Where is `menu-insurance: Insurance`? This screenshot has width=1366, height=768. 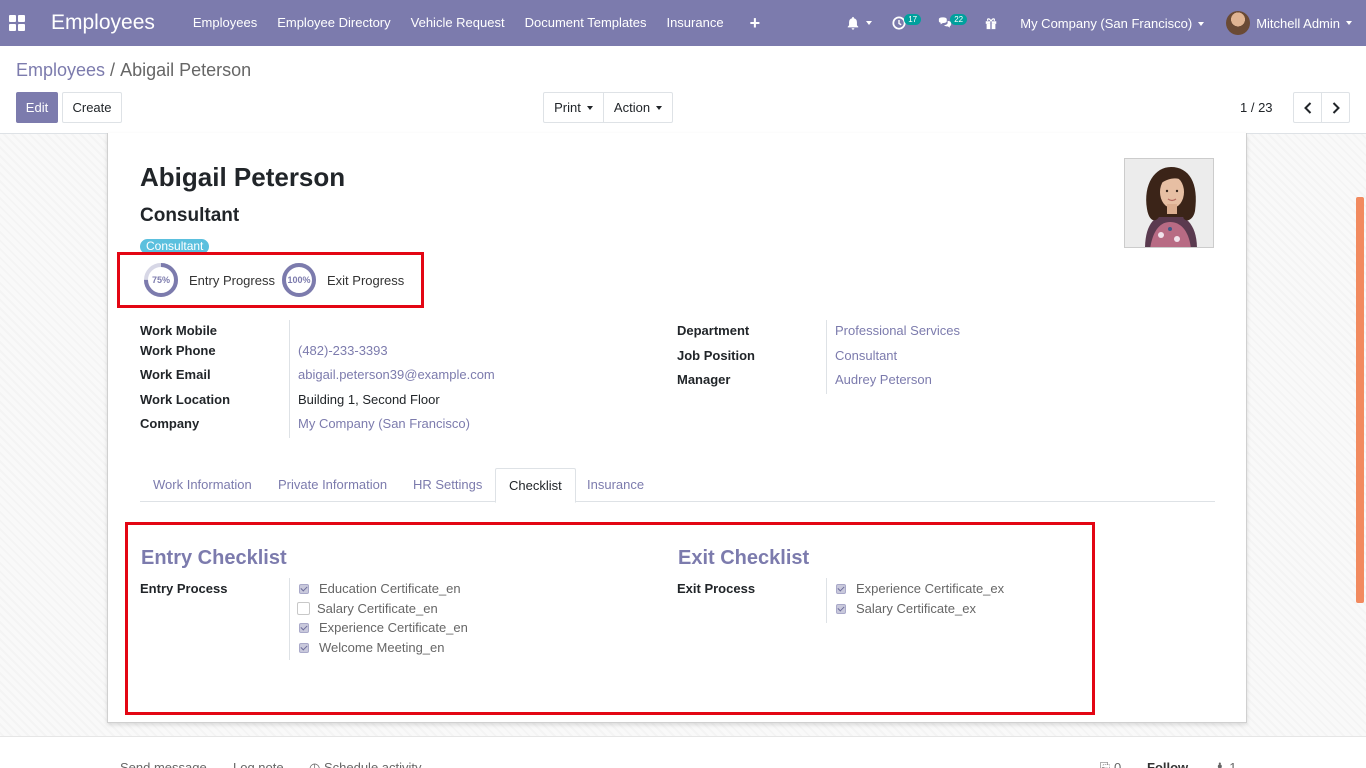
menu-insurance: Insurance is located at coordinates (694, 23).